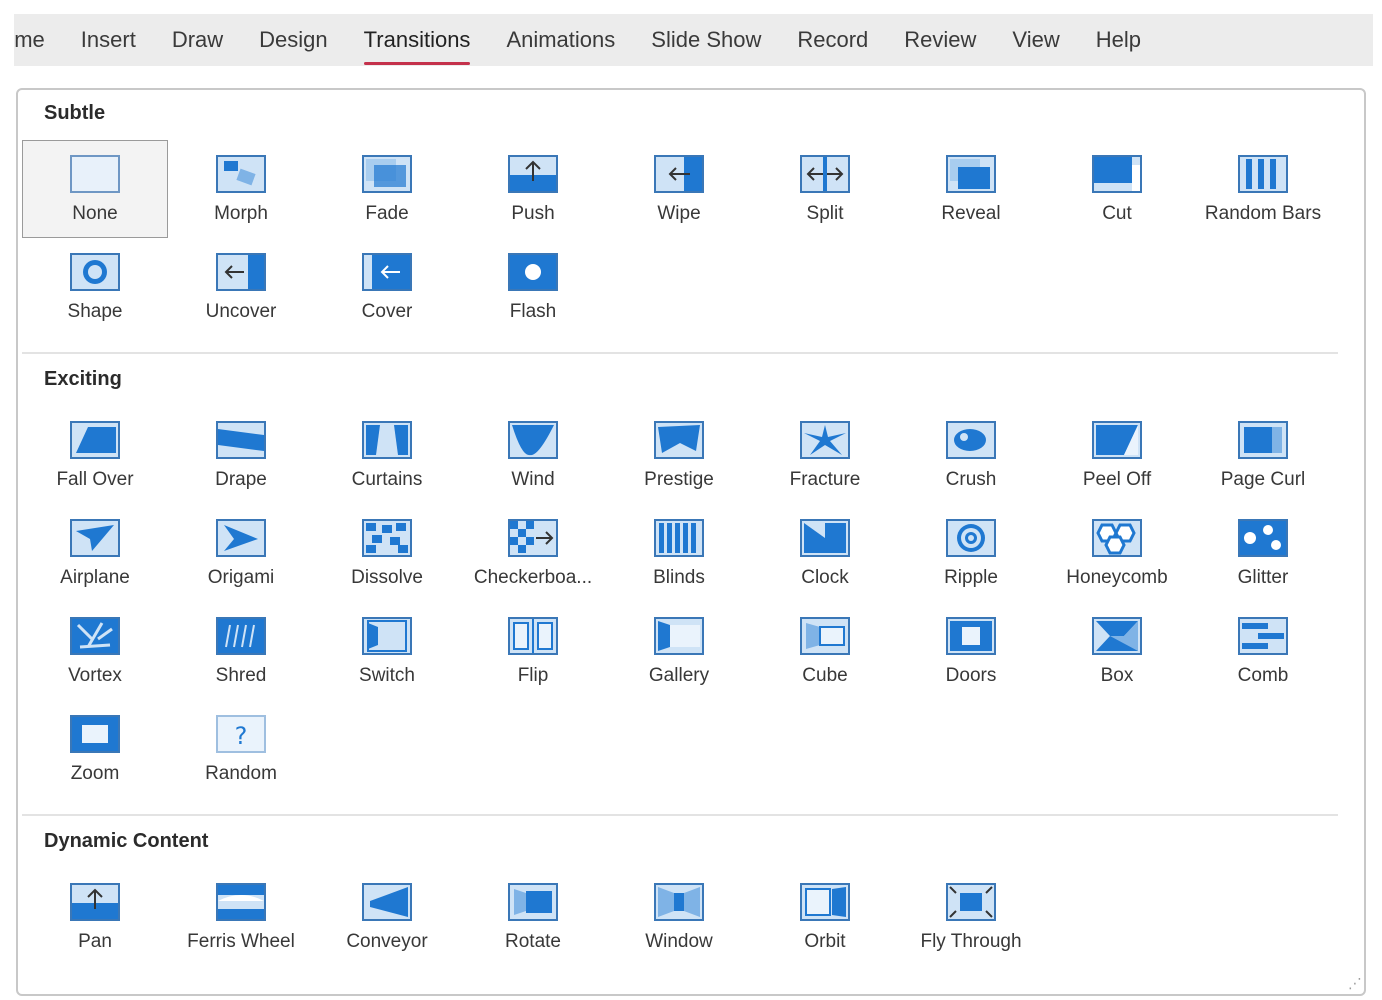 This screenshot has width=1382, height=1000. I want to click on transition-fade: Fade, so click(387, 189).